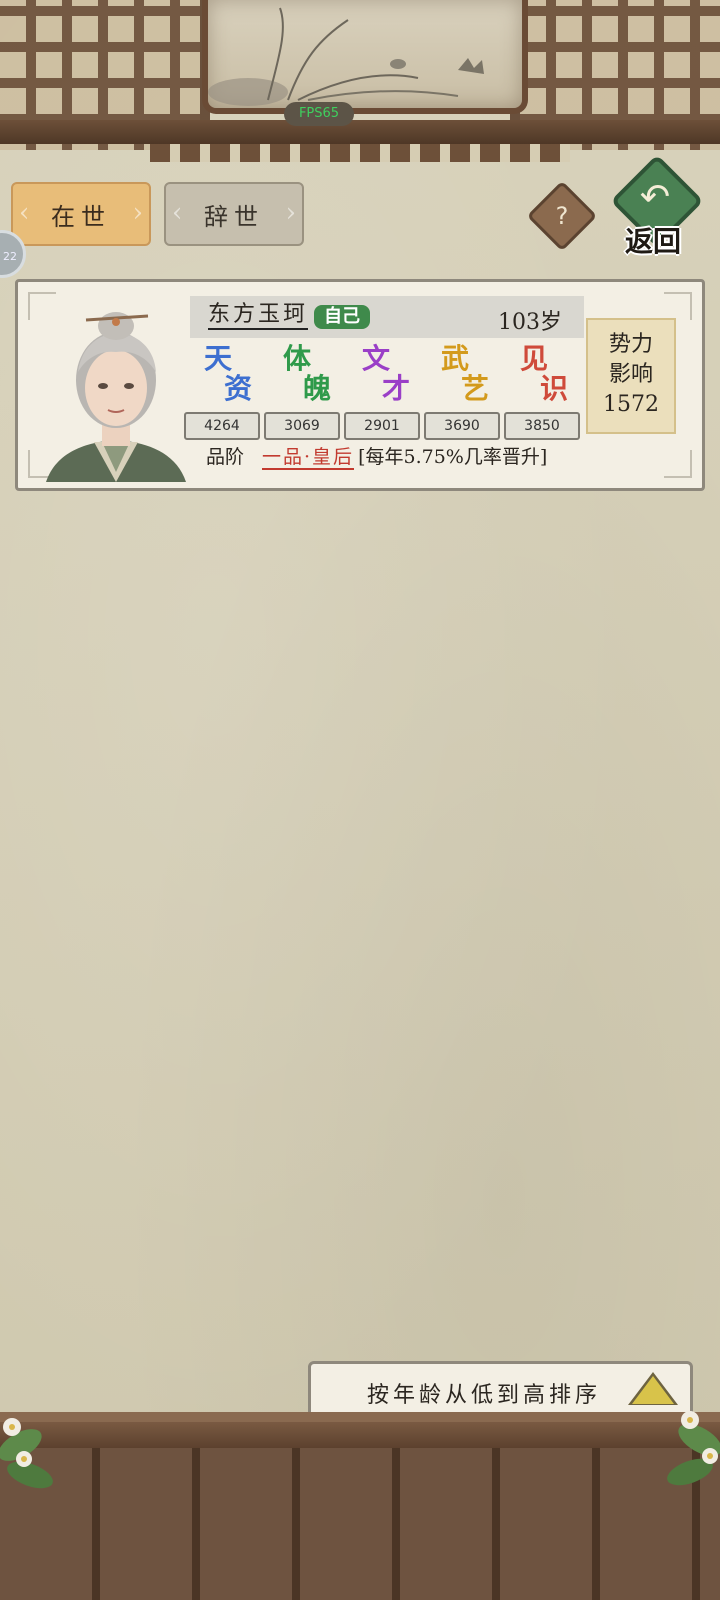  What do you see at coordinates (360, 1435) in the screenshot?
I see `bottom-beam` at bounding box center [360, 1435].